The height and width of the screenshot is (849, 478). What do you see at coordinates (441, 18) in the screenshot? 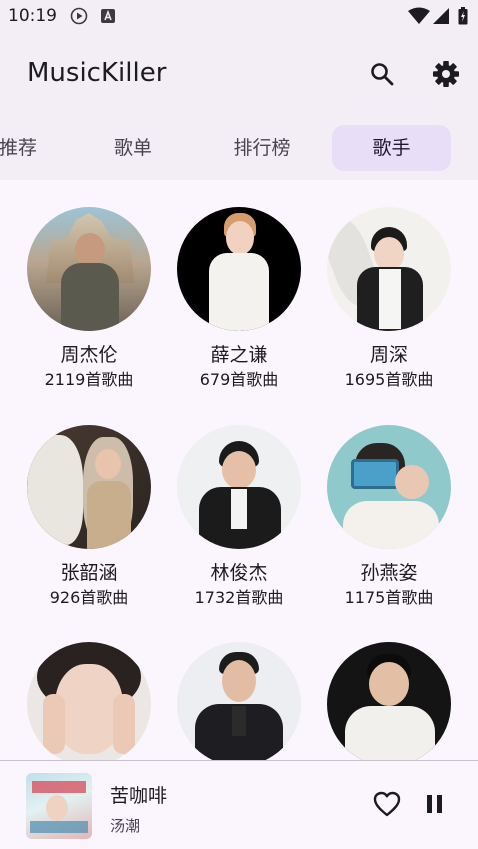
I see `signal-icon` at bounding box center [441, 18].